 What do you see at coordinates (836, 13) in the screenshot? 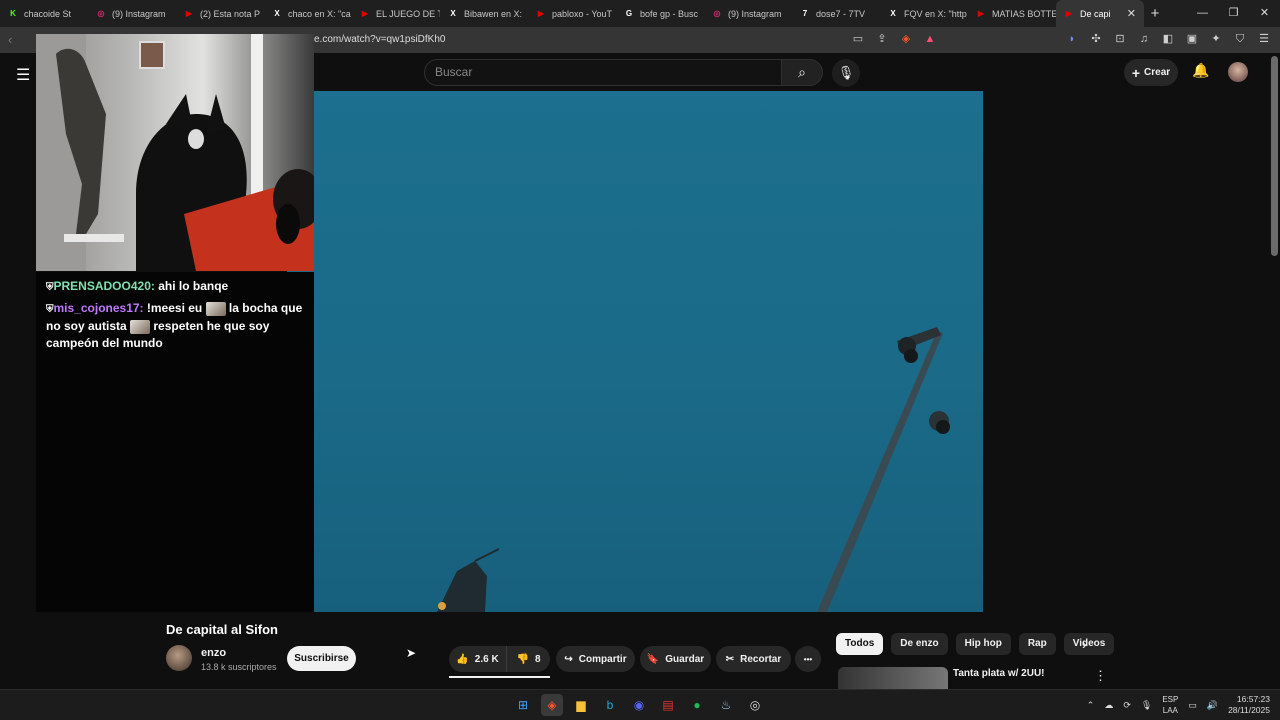
I see `browser-tab: 7 dose7 - 7TV` at bounding box center [836, 13].